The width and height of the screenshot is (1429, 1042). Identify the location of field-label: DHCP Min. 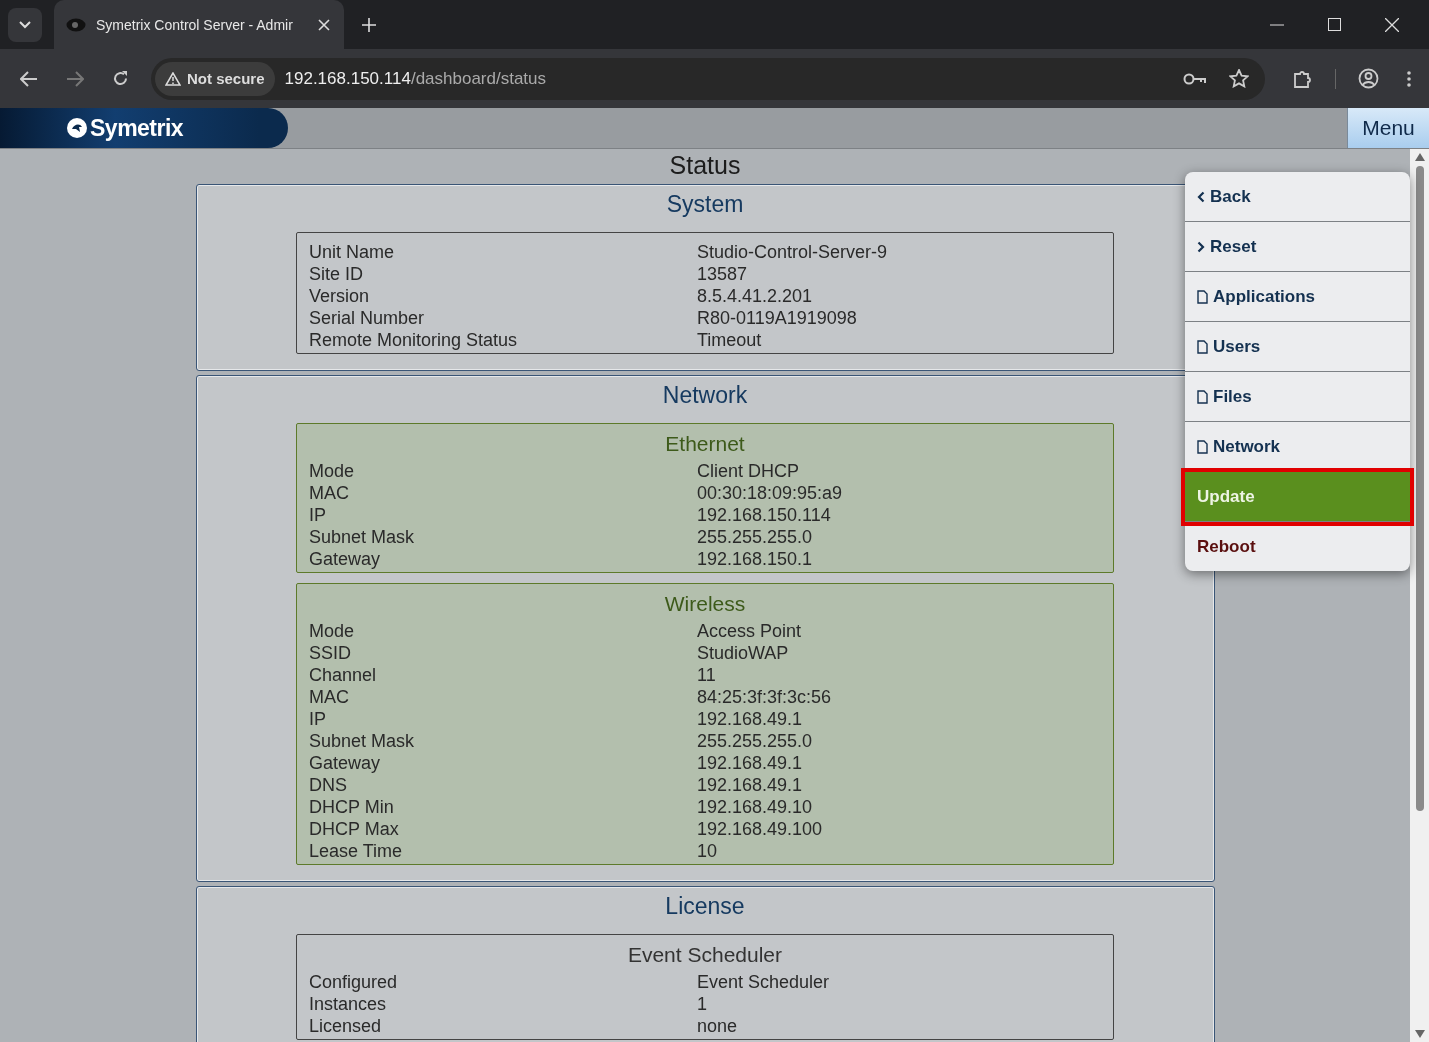
(352, 807).